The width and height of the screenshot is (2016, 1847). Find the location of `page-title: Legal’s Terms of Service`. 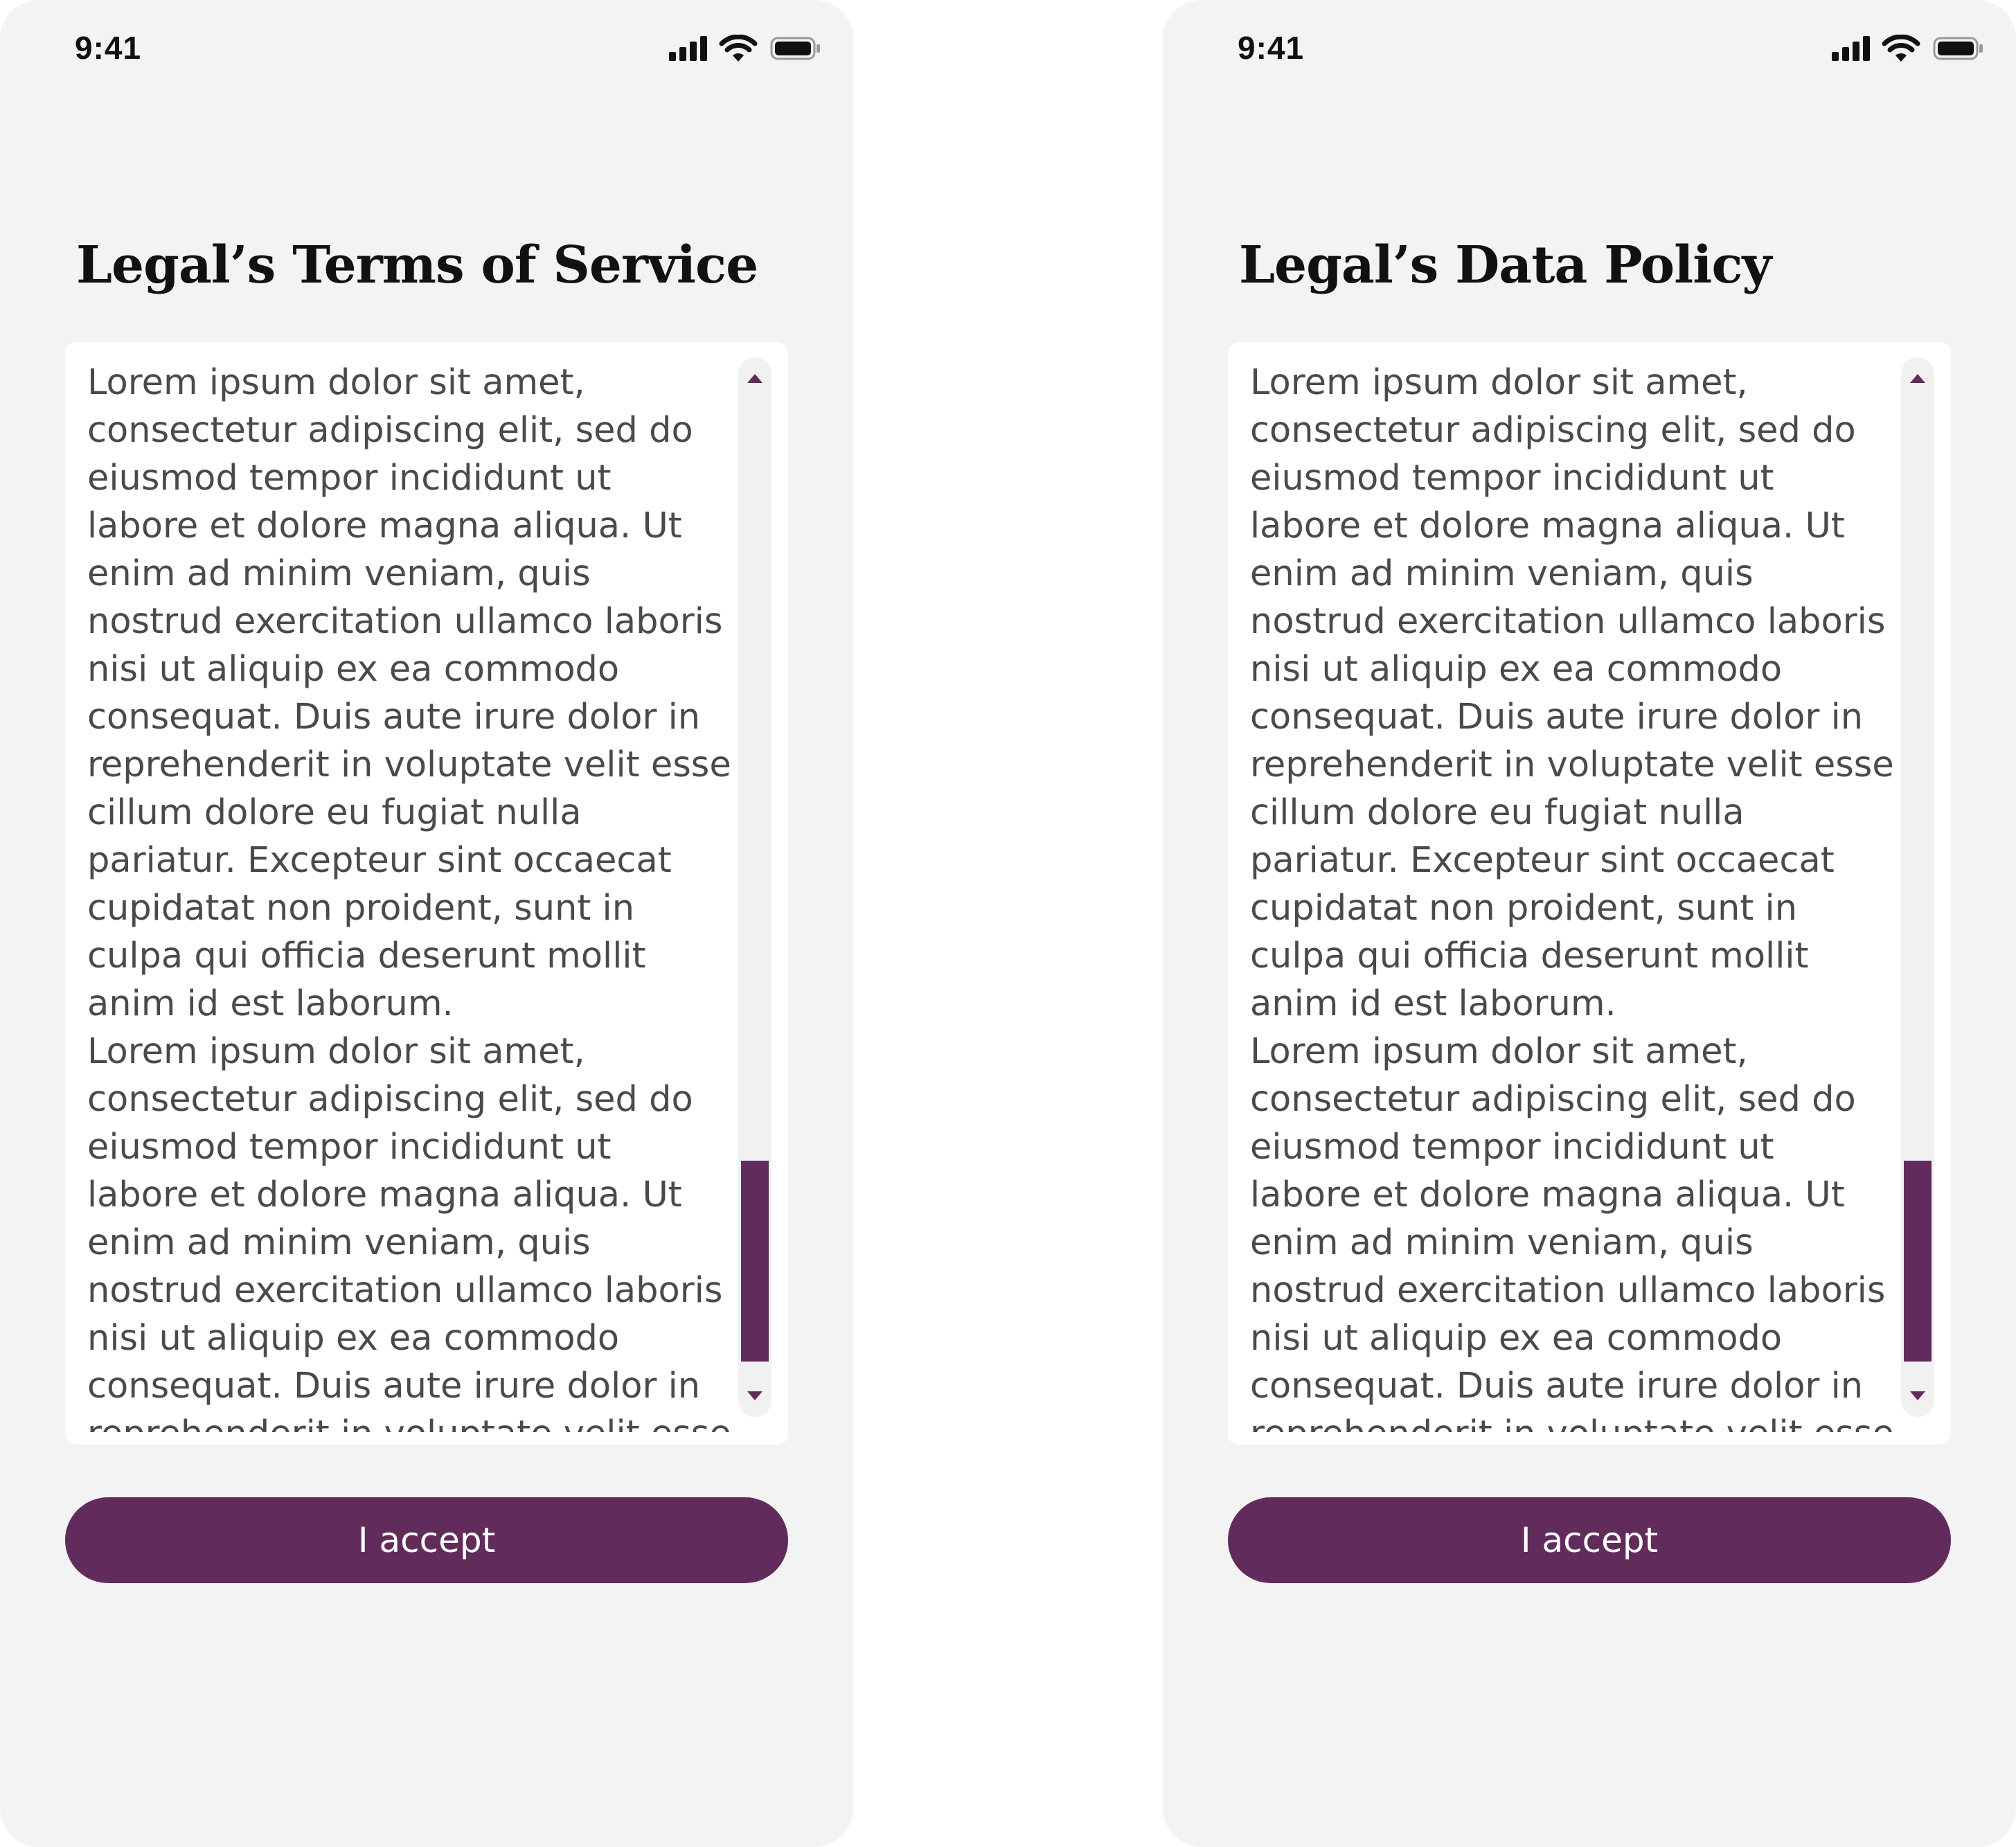

page-title: Legal’s Terms of Service is located at coordinates (417, 265).